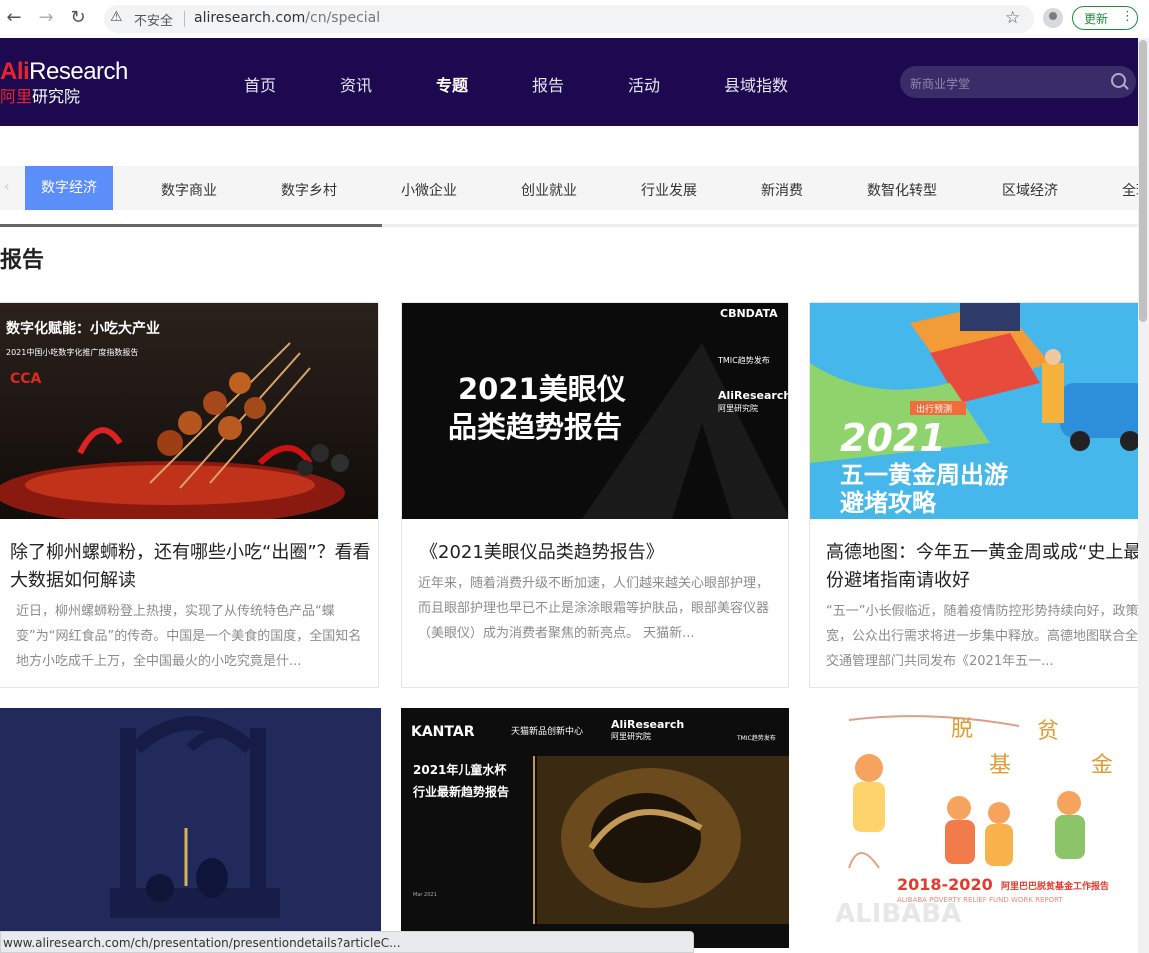 The height and width of the screenshot is (953, 1149). I want to click on nav-news: 资讯, so click(356, 84).